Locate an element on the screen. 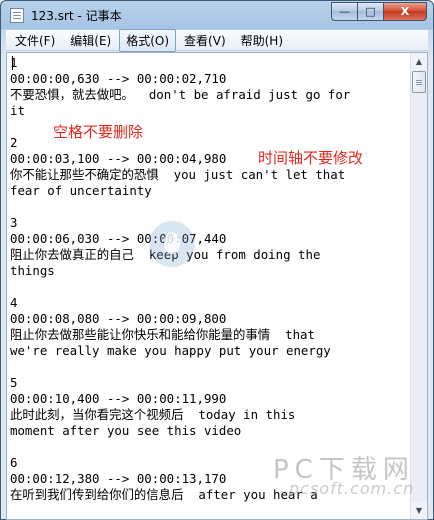 The height and width of the screenshot is (520, 434). text-line: 3 is located at coordinates (14, 222).